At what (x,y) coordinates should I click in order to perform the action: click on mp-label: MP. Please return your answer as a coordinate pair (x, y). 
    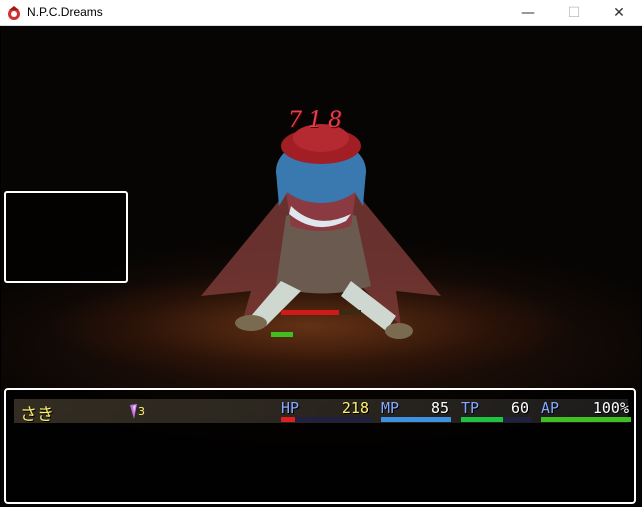
    Looking at the image, I should click on (390, 408).